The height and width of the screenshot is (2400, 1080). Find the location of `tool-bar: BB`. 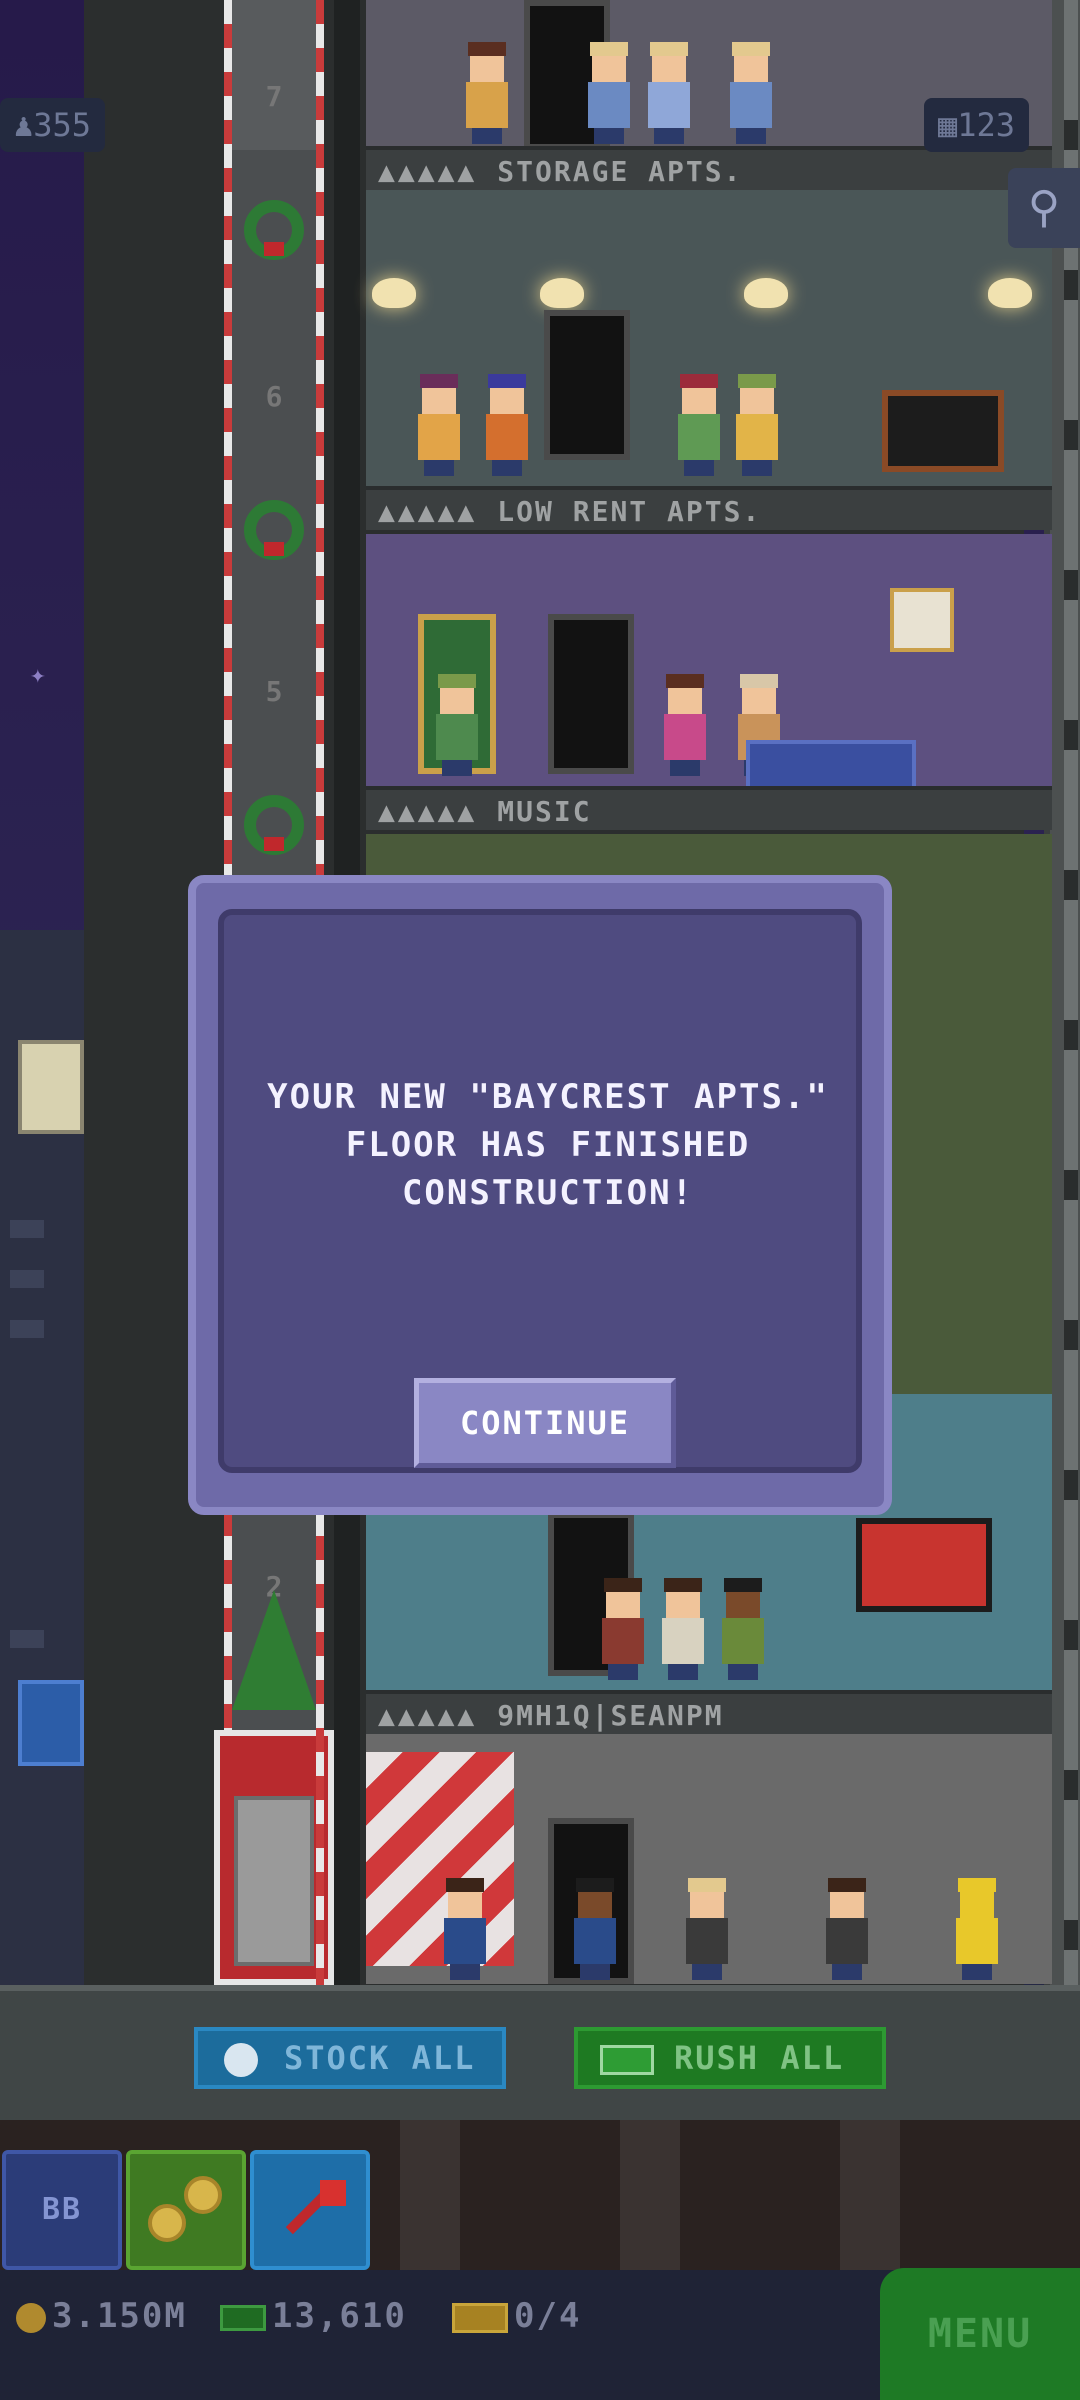

tool-bar: BB is located at coordinates (540, 2195).